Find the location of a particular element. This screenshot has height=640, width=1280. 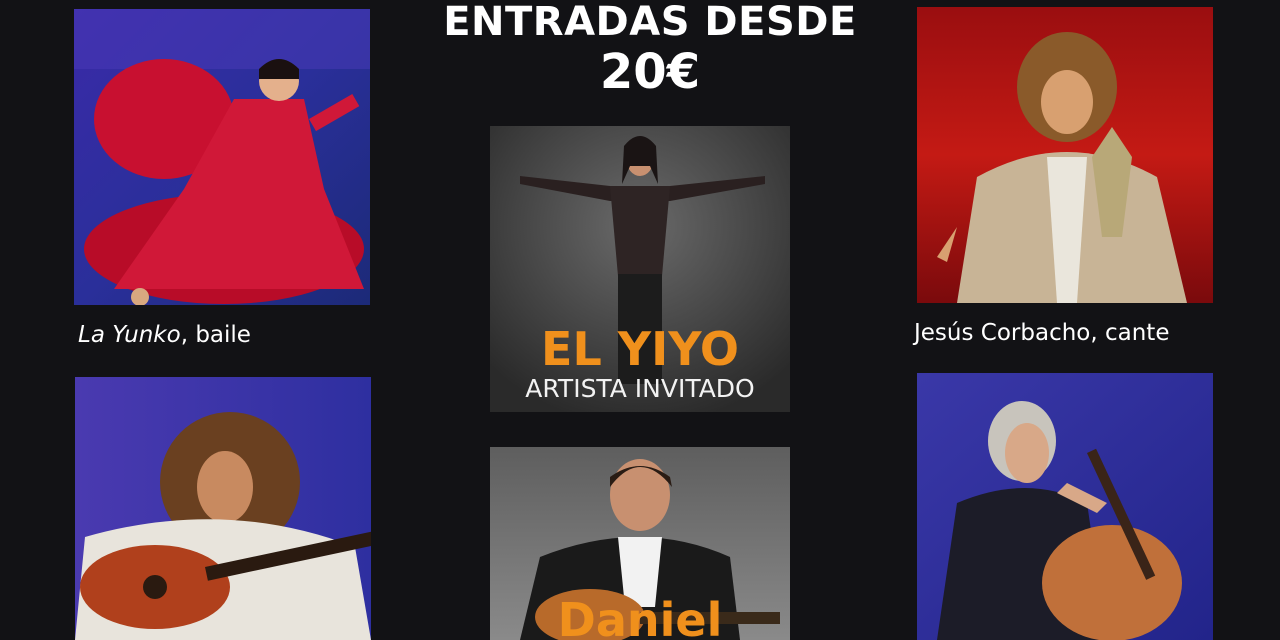

photo-el-yiyo: EL YIYO ARTISTA INVITADO is located at coordinates (640, 269).